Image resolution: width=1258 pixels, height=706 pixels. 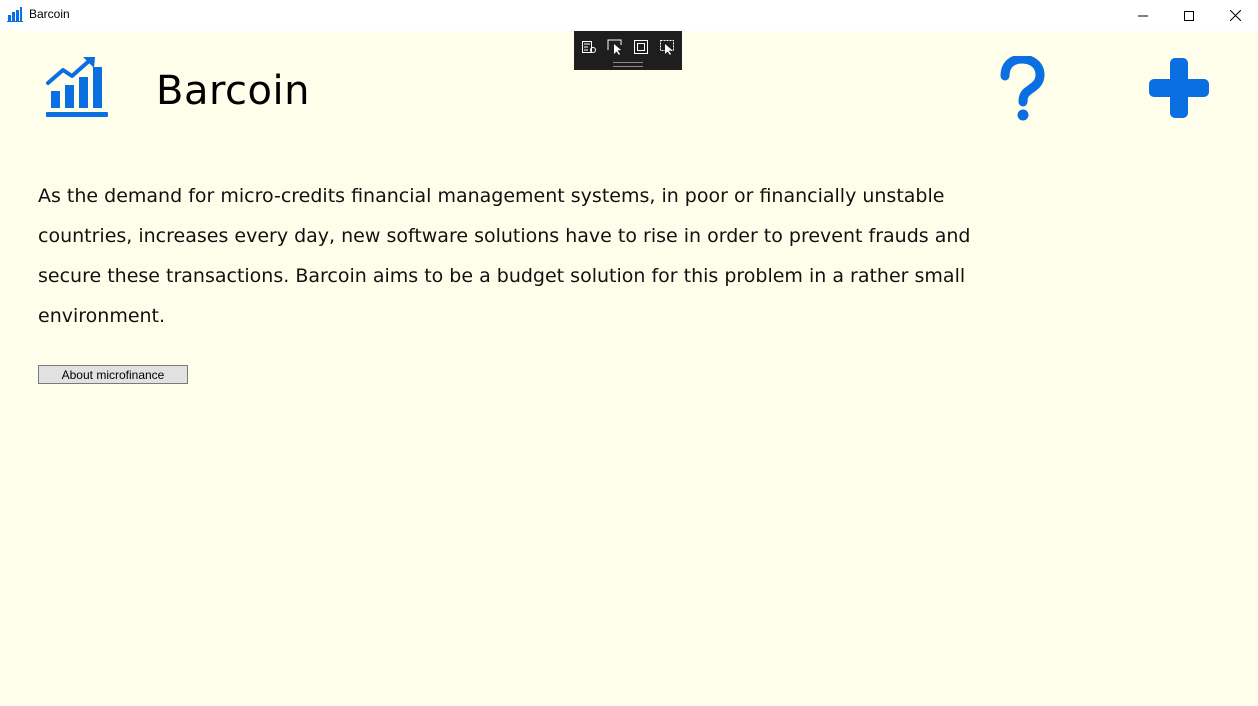 What do you see at coordinates (49, 14) in the screenshot?
I see `window-title: Barcoin` at bounding box center [49, 14].